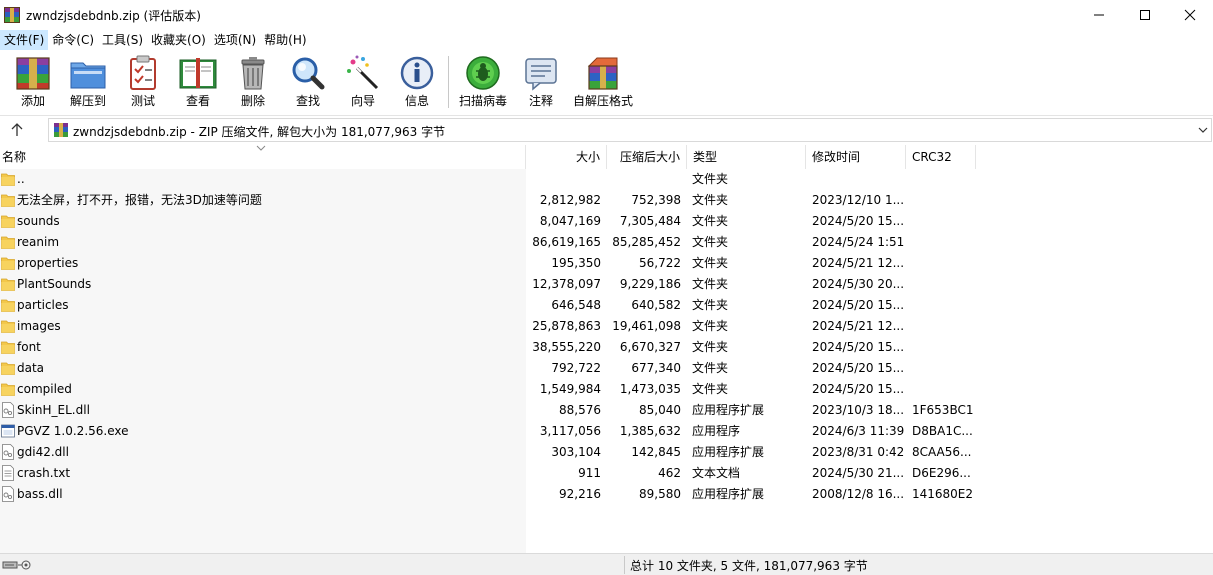 This screenshot has width=1213, height=575. Describe the element at coordinates (20, 565) in the screenshot. I see `drive-status-icon` at that location.